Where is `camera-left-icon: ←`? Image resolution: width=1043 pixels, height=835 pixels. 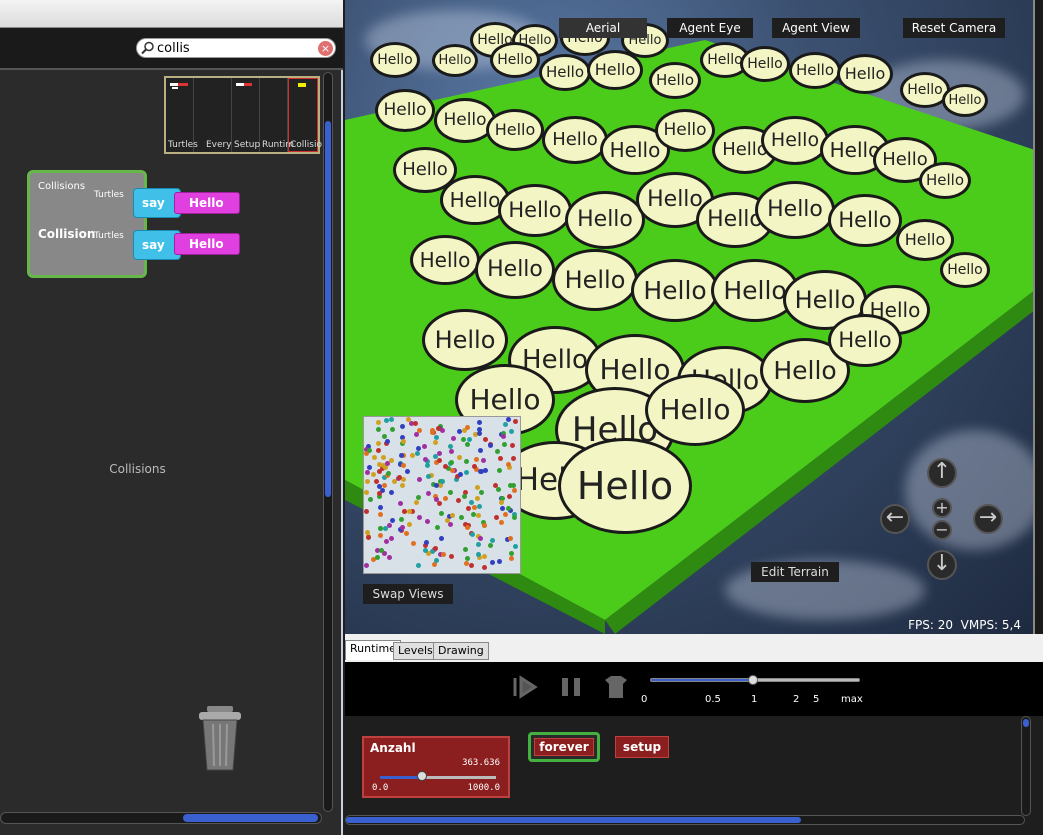 camera-left-icon: ← is located at coordinates (895, 519).